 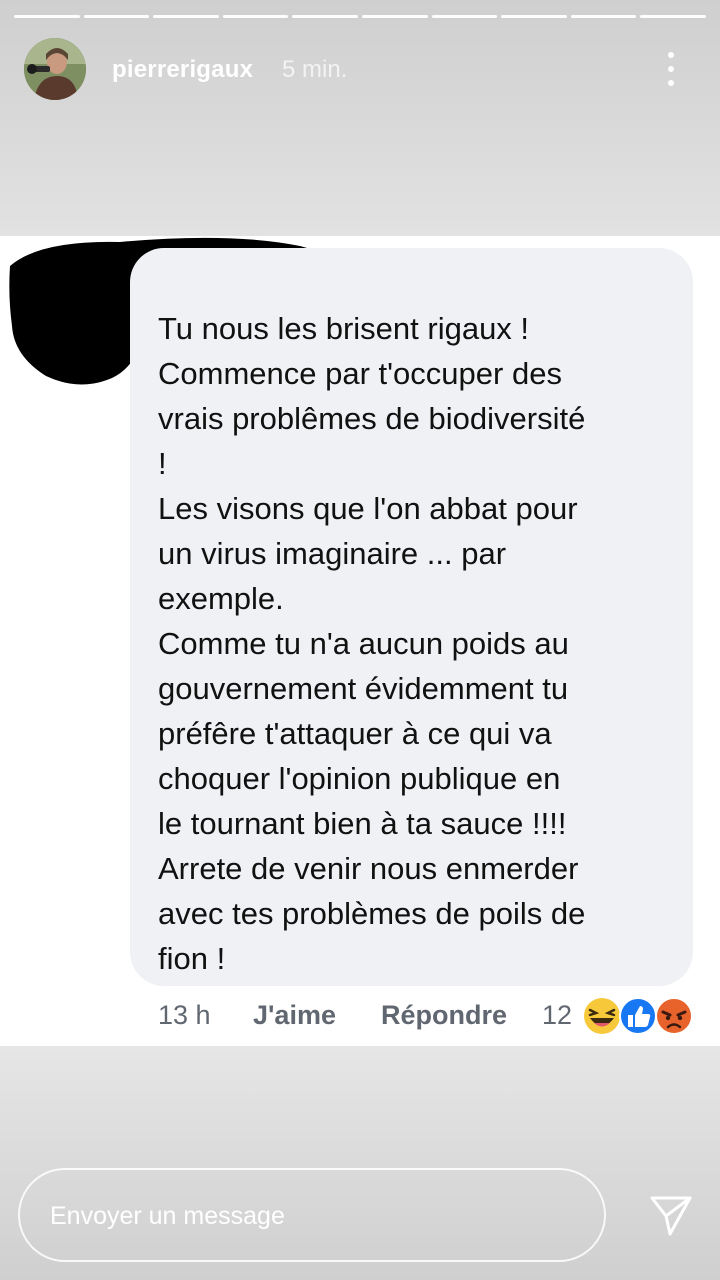 I want to click on comment-actions: 13 h J'aime Répondre 12, so click(x=428, y=1016).